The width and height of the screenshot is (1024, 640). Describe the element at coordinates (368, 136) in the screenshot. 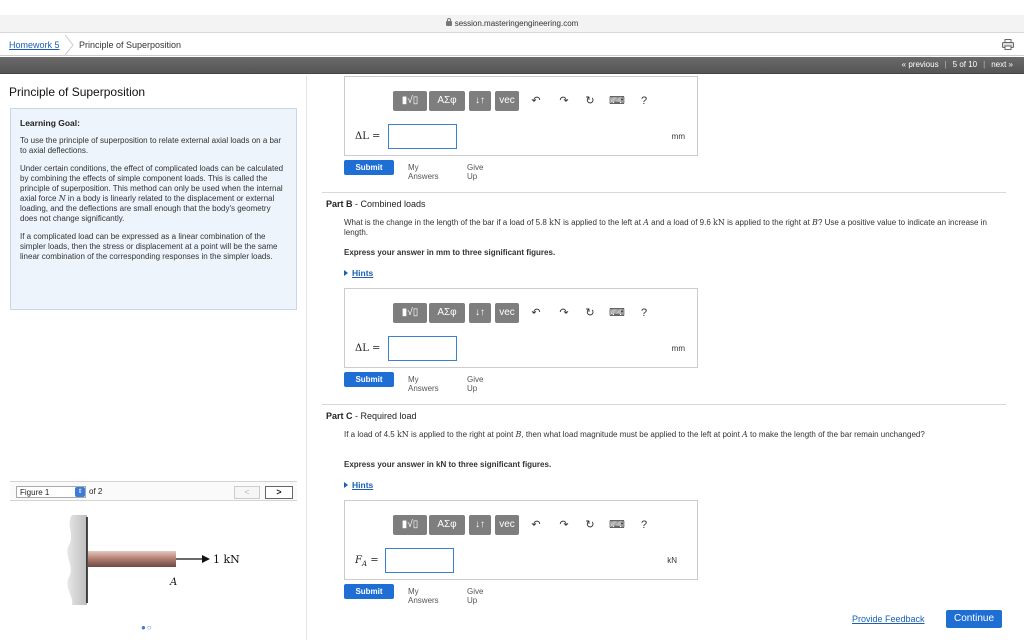

I see `part-a-variable-label: ΔL =` at that location.